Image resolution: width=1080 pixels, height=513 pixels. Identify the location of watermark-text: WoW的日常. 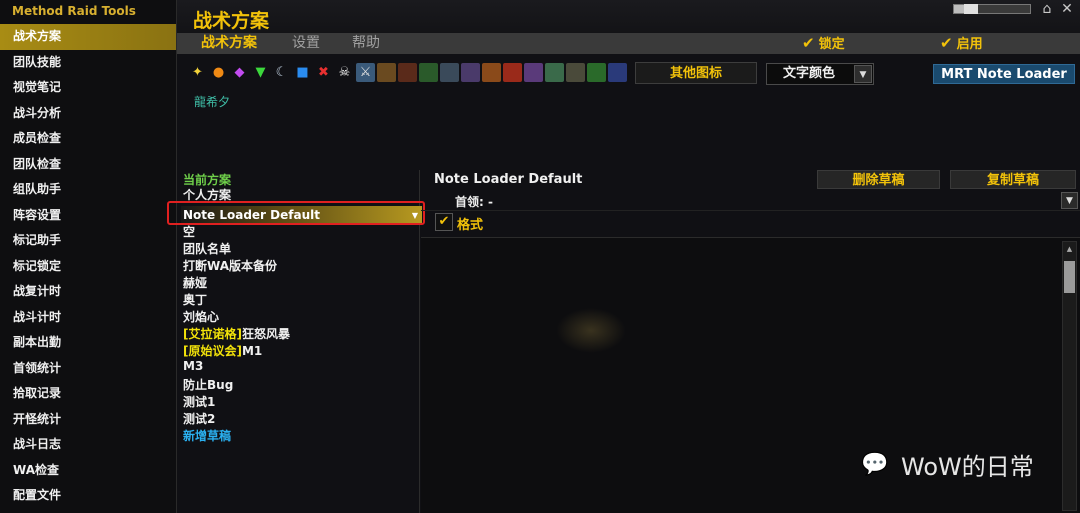
(967, 467).